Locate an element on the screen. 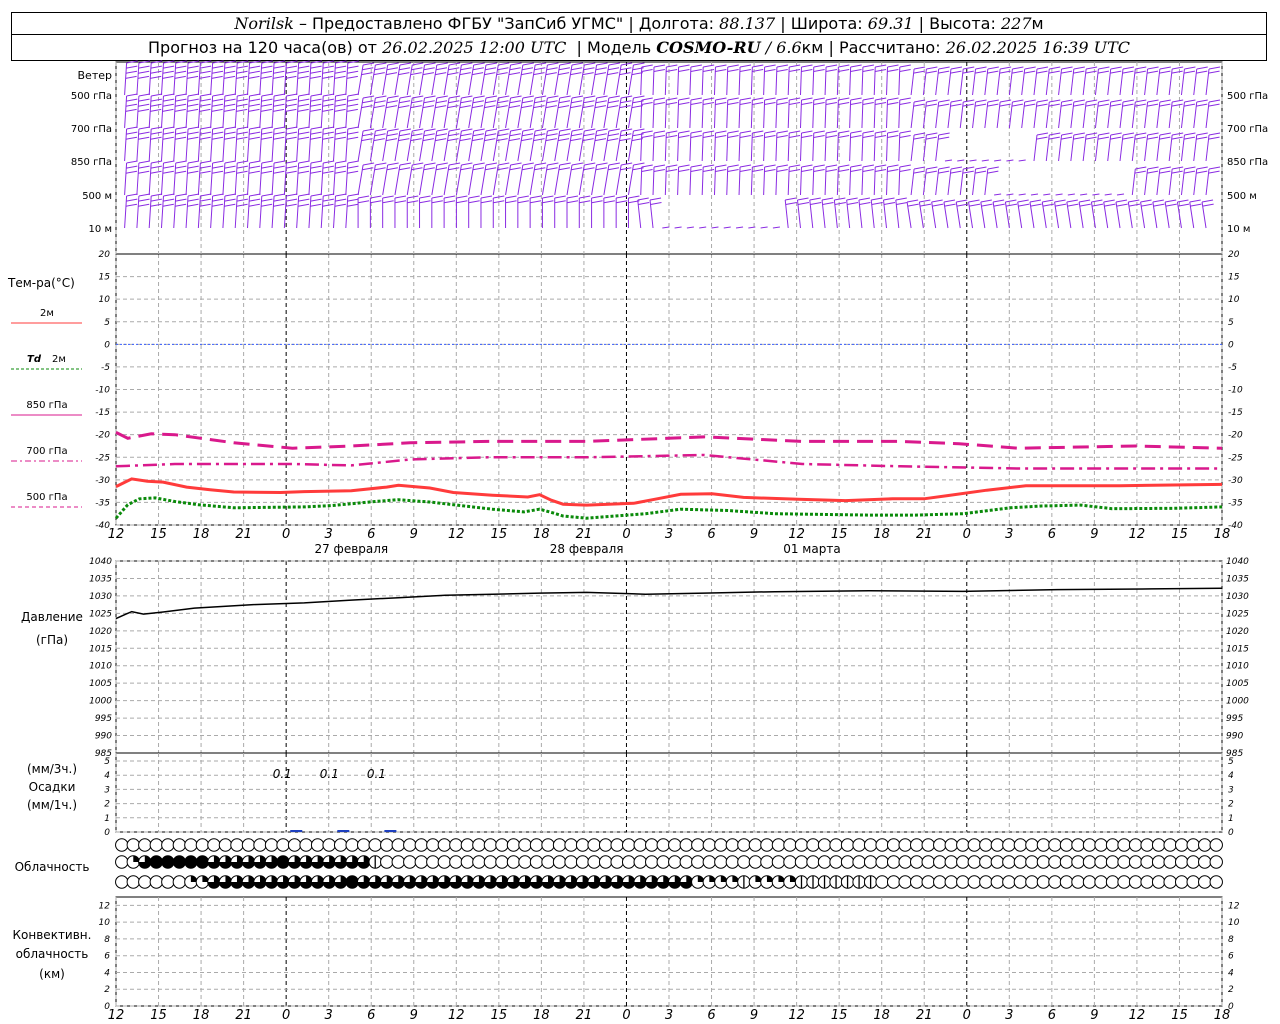 The image size is (1280, 1024). wind-level-right: 500 м is located at coordinates (1242, 196).